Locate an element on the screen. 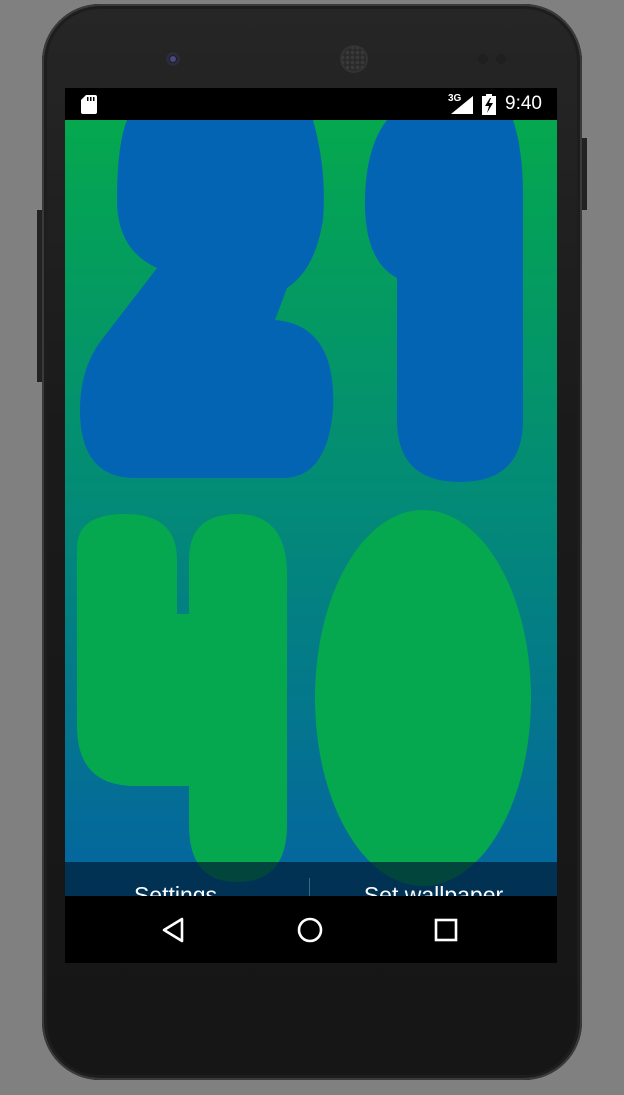 This screenshot has height=1095, width=624. earpiece-speaker is located at coordinates (354, 59).